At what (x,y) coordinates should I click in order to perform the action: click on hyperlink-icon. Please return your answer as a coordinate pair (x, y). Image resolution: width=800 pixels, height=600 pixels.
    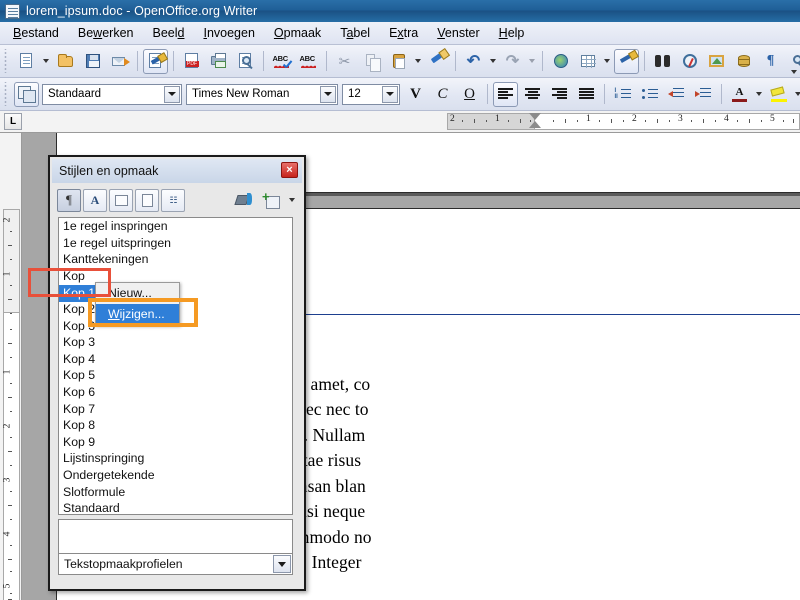
    Looking at the image, I should click on (560, 61).